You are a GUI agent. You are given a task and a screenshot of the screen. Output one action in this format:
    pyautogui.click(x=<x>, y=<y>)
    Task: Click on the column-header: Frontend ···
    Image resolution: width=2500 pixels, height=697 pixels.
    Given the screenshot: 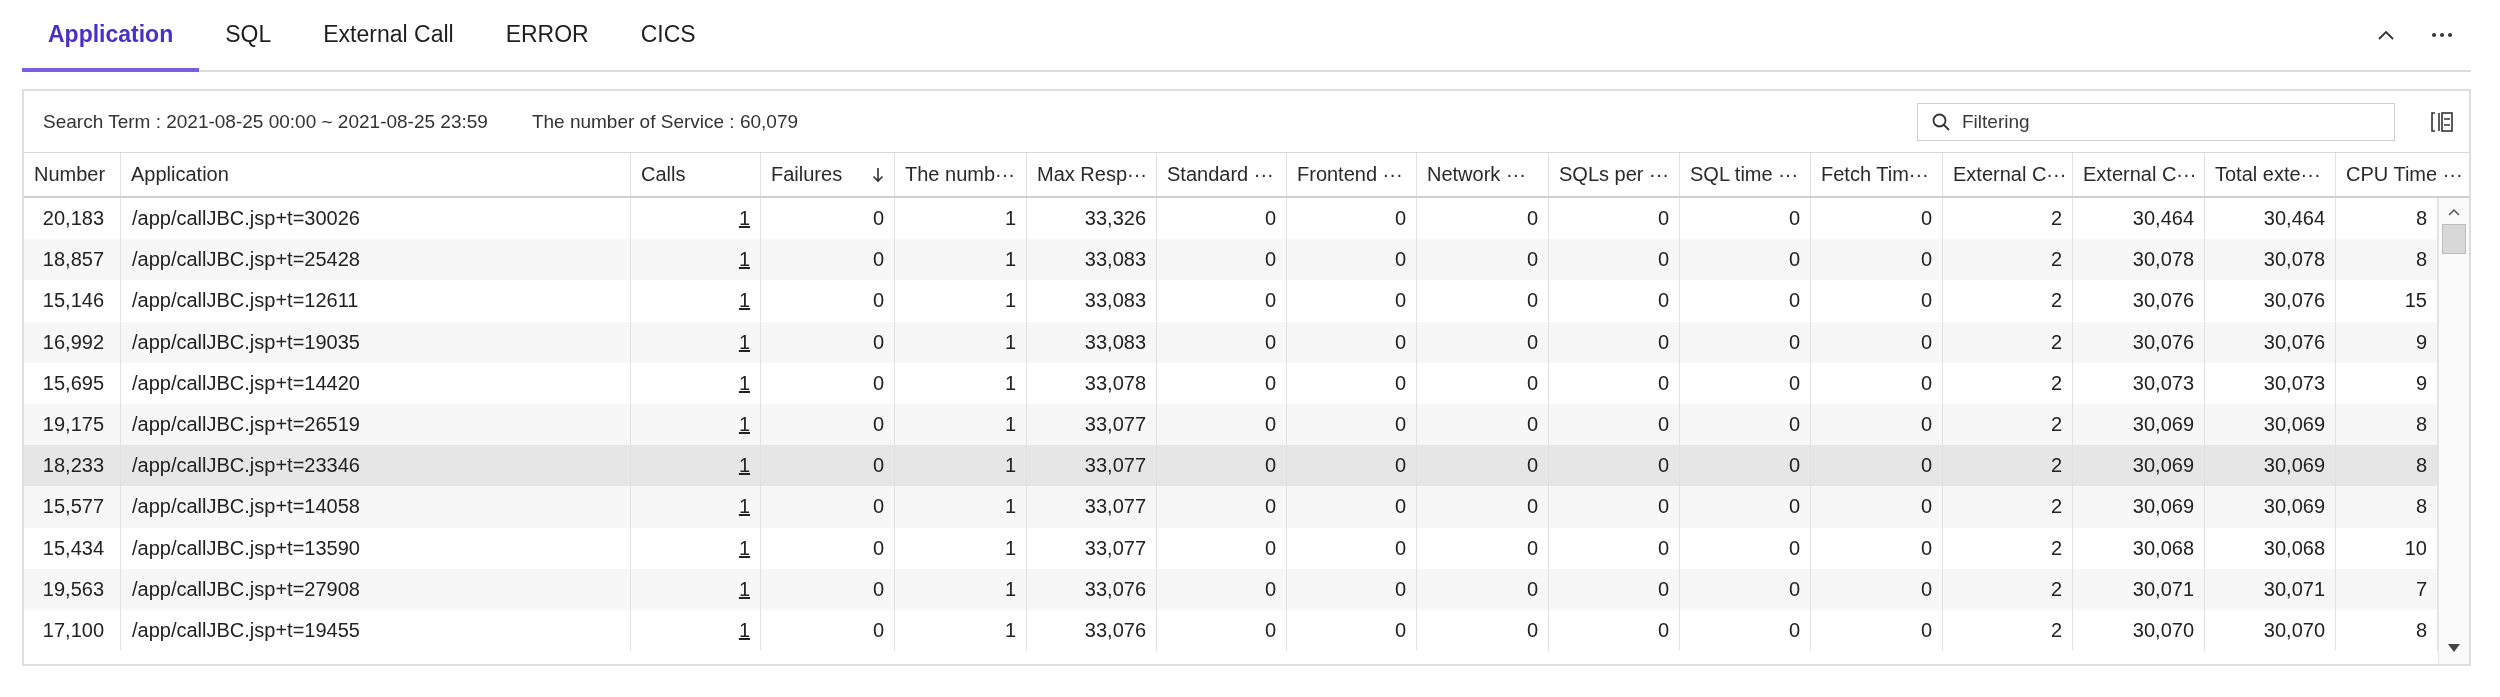 What is the action you would take?
    pyautogui.click(x=1350, y=174)
    